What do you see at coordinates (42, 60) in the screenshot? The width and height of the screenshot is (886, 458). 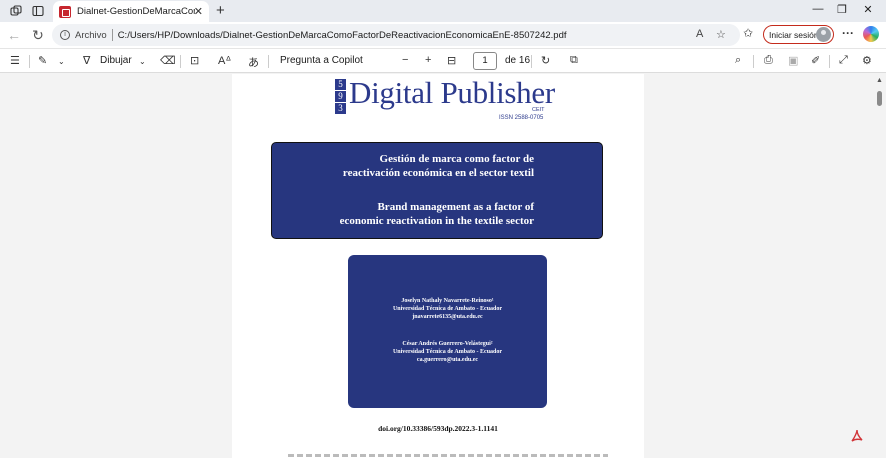 I see `highlight-icon: ✎` at bounding box center [42, 60].